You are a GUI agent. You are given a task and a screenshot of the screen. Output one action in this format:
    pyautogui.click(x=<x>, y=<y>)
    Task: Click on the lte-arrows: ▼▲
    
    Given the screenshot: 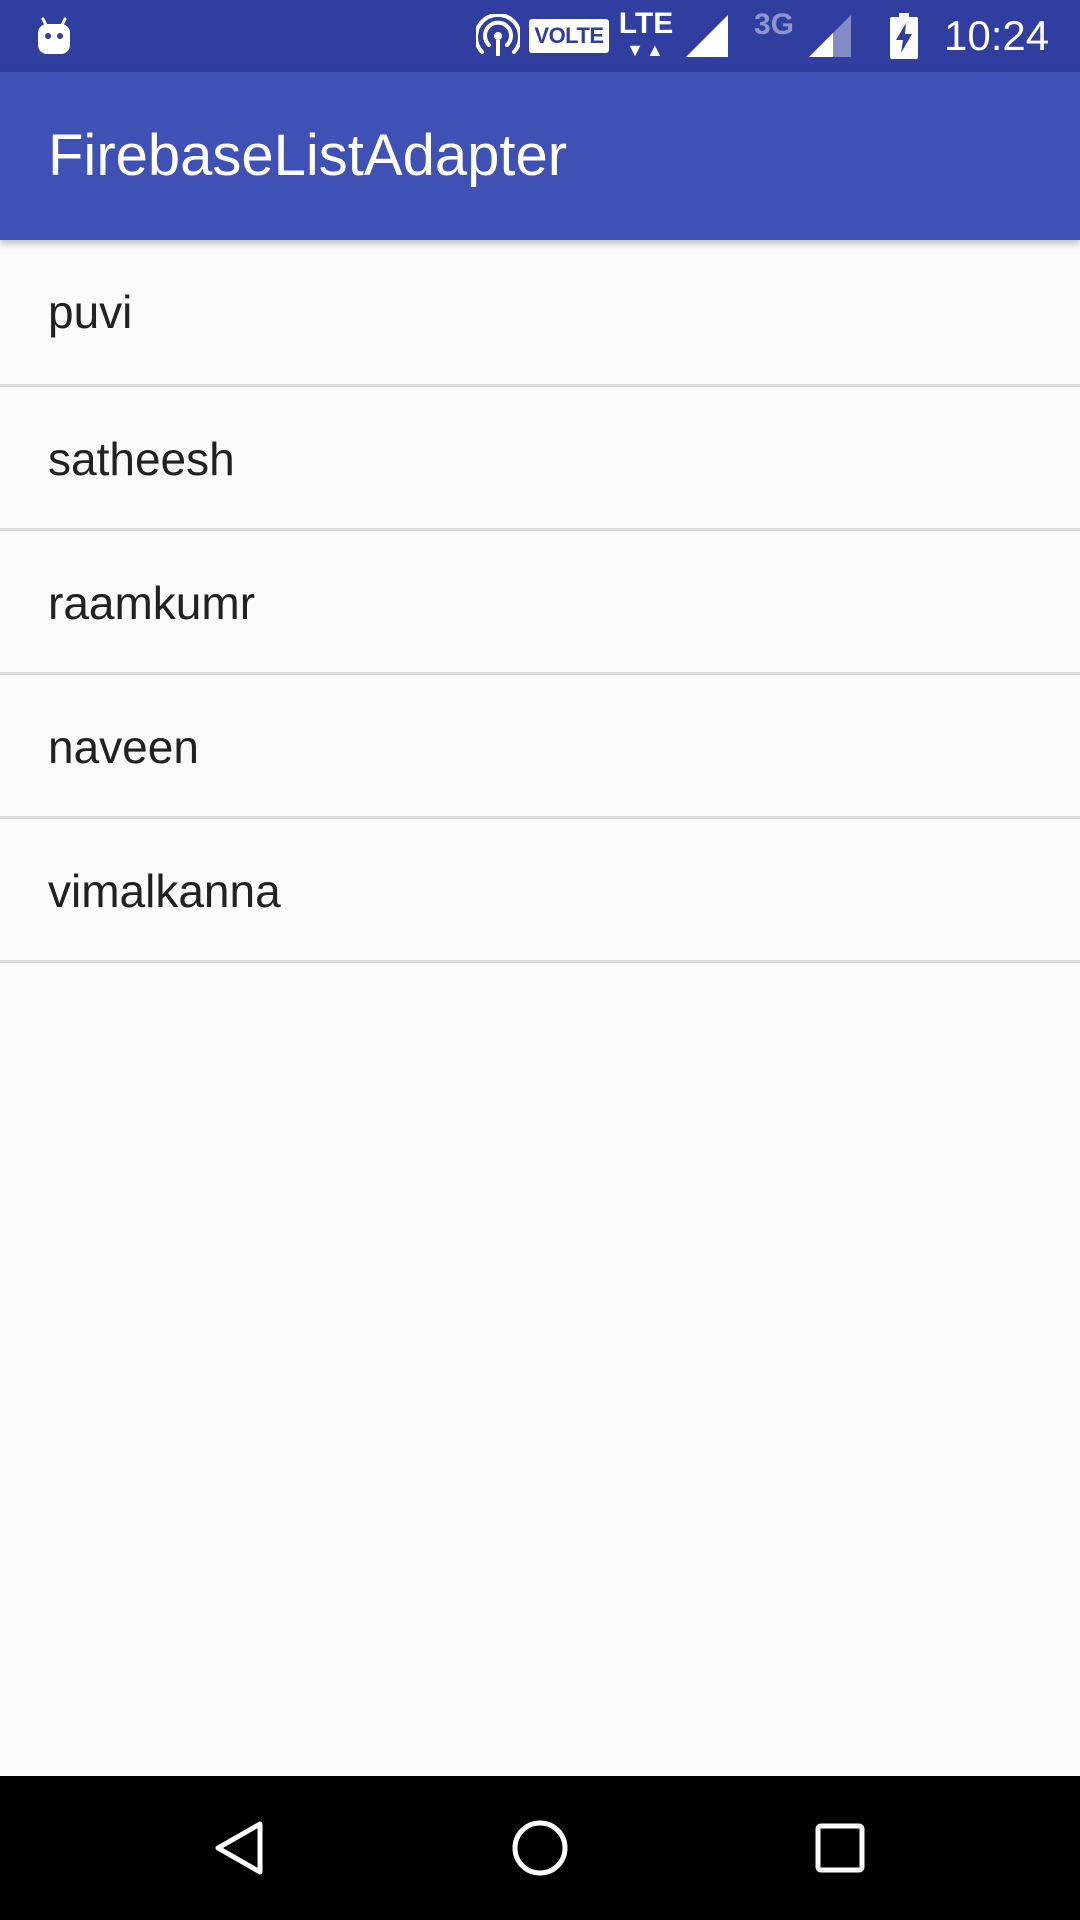 What is the action you would take?
    pyautogui.click(x=646, y=50)
    